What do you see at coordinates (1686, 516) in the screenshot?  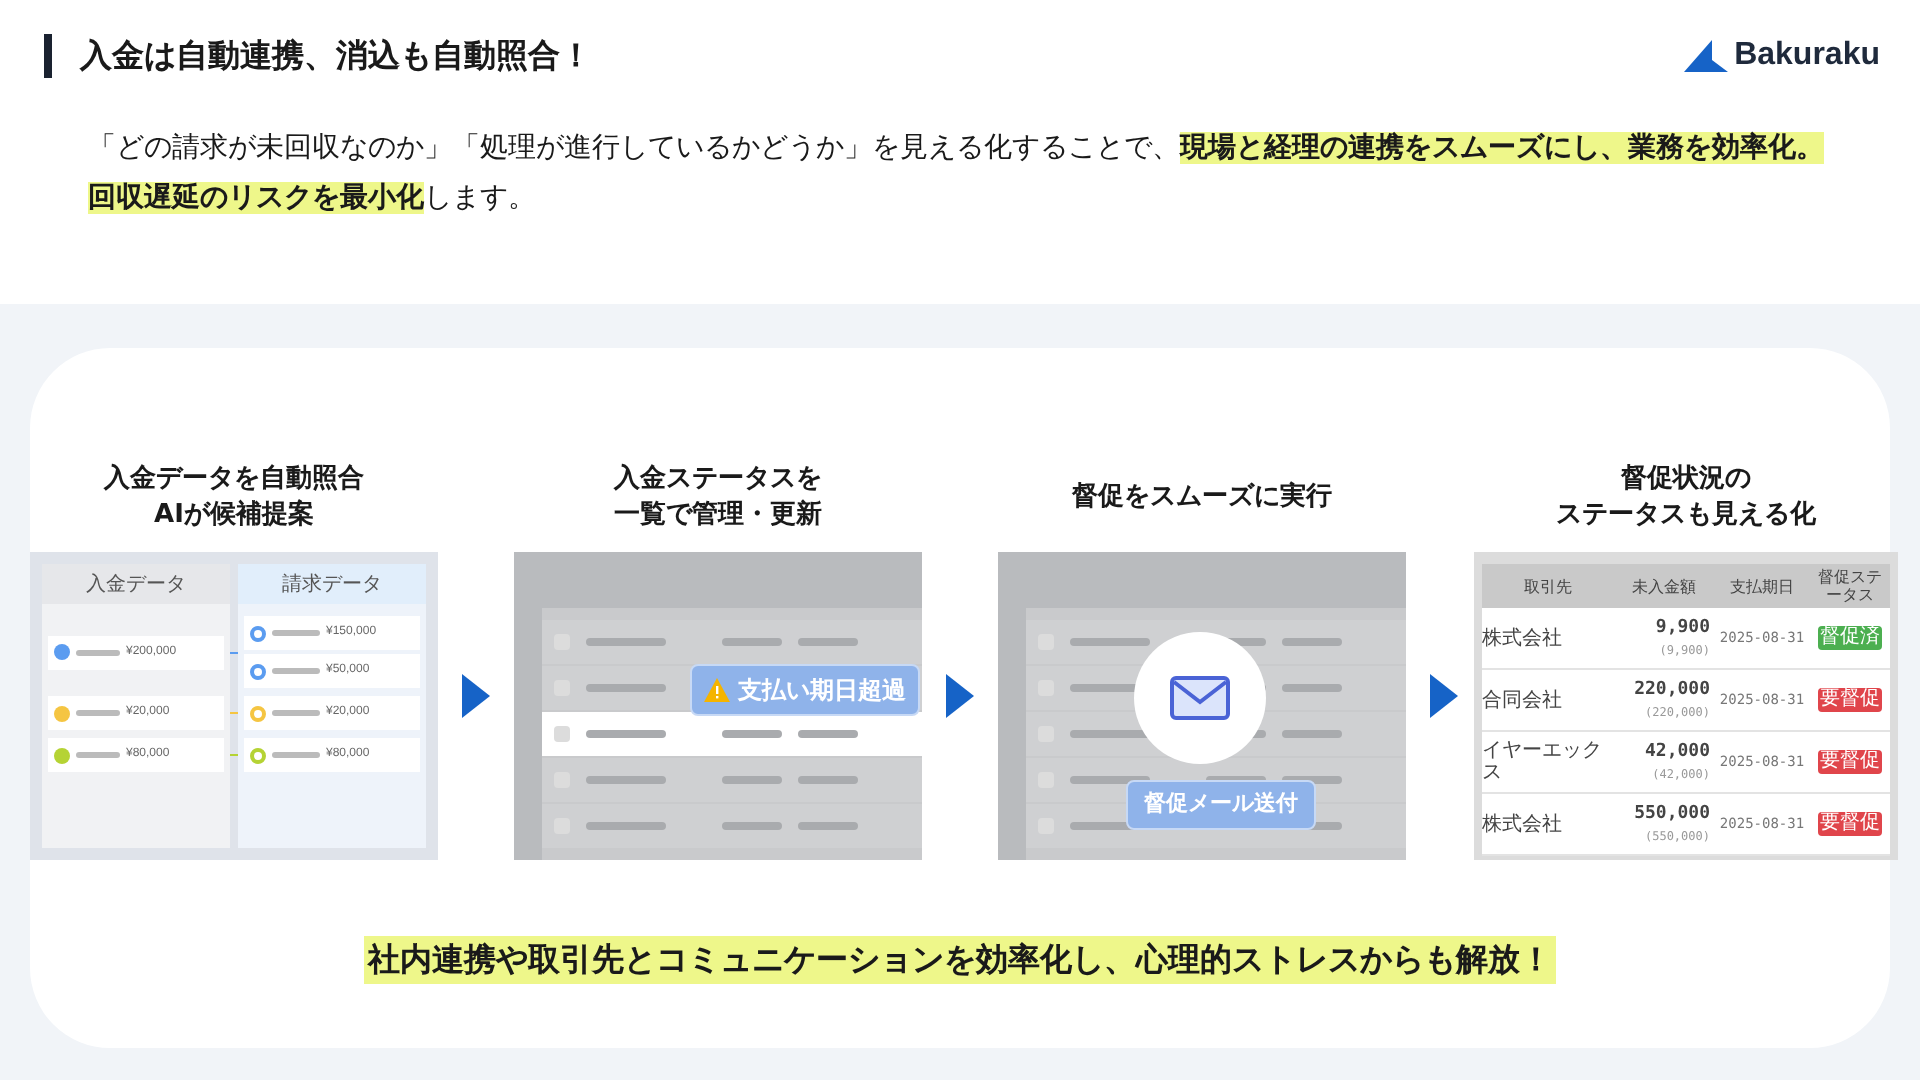 I see `step-title: ステータスも見える化` at bounding box center [1686, 516].